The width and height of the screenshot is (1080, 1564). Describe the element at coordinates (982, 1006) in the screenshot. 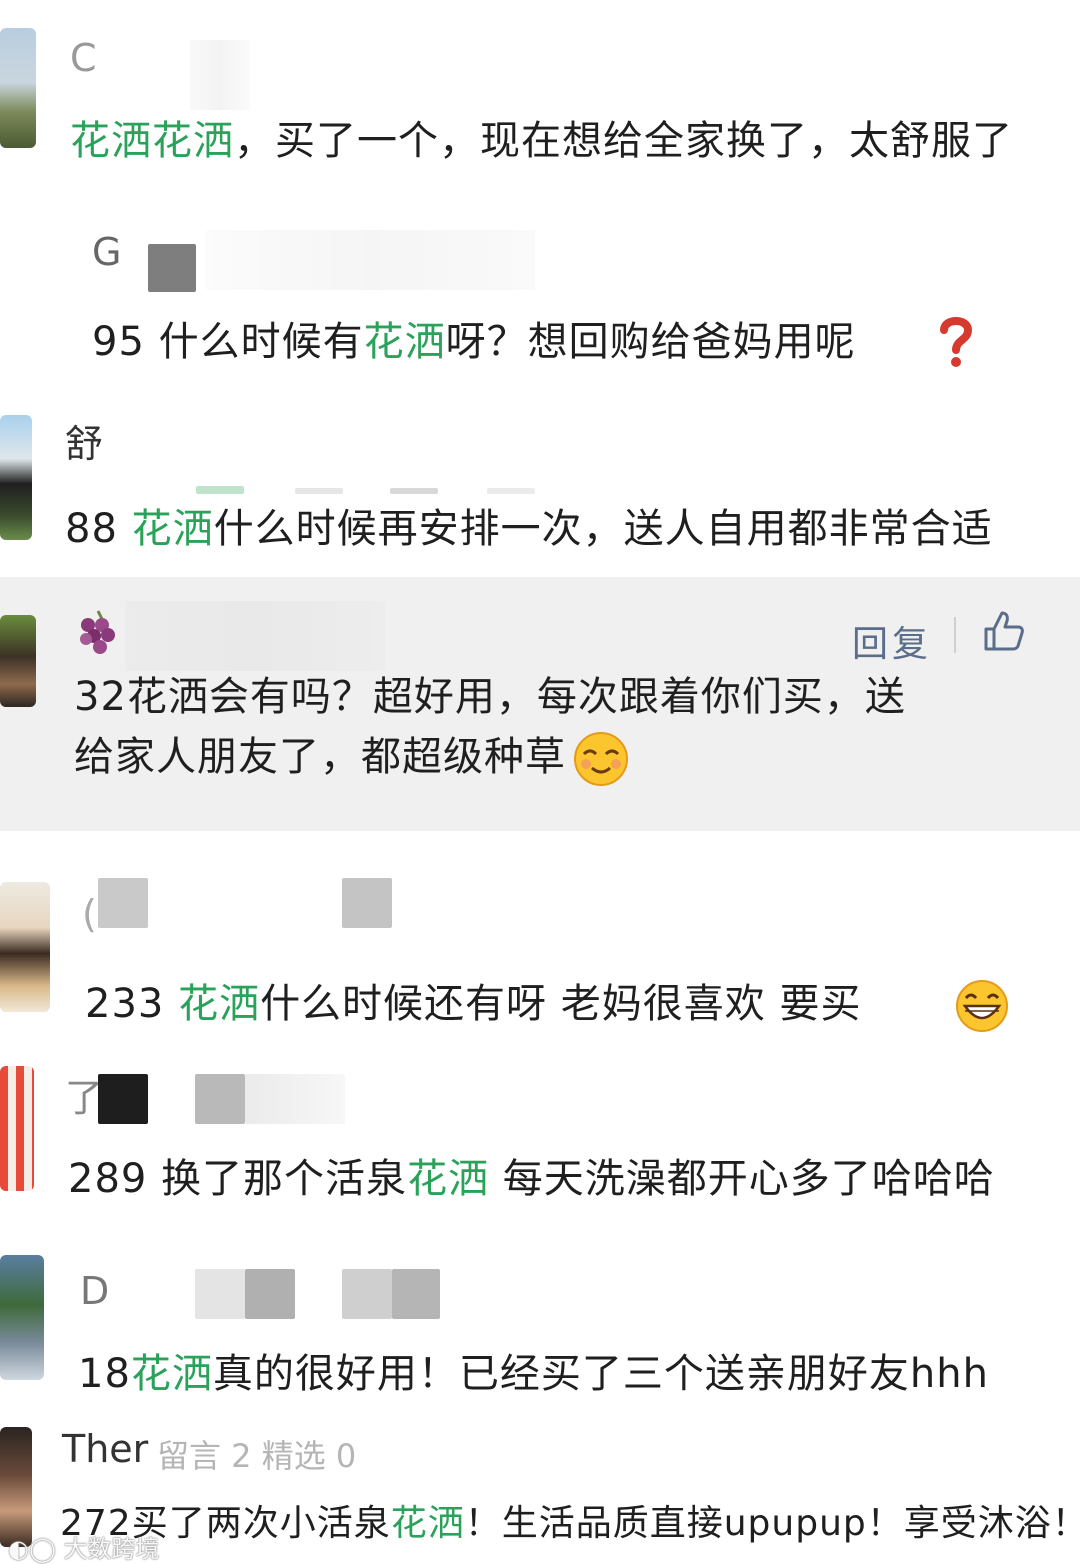

I see `grinning-face-icon` at that location.